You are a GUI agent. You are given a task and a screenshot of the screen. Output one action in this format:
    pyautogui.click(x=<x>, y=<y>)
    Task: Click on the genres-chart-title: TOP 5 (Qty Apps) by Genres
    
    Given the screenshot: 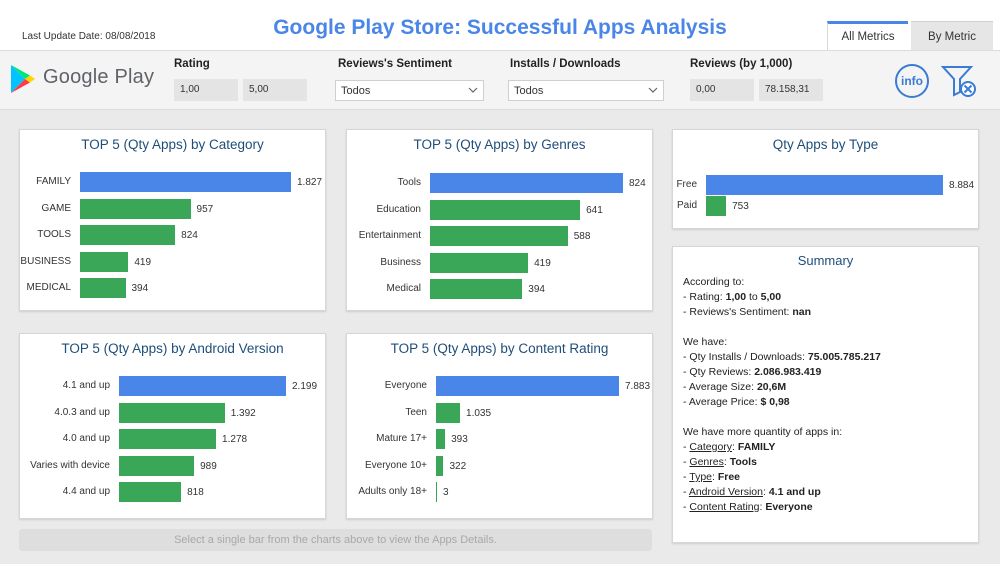 What is the action you would take?
    pyautogui.click(x=499, y=144)
    